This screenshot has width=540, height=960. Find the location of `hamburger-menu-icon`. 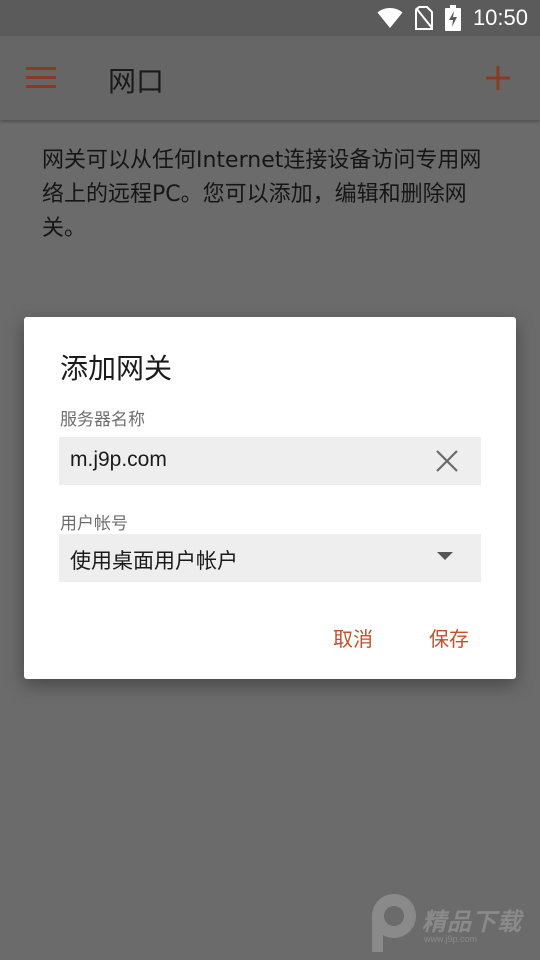

hamburger-menu-icon is located at coordinates (41, 77).